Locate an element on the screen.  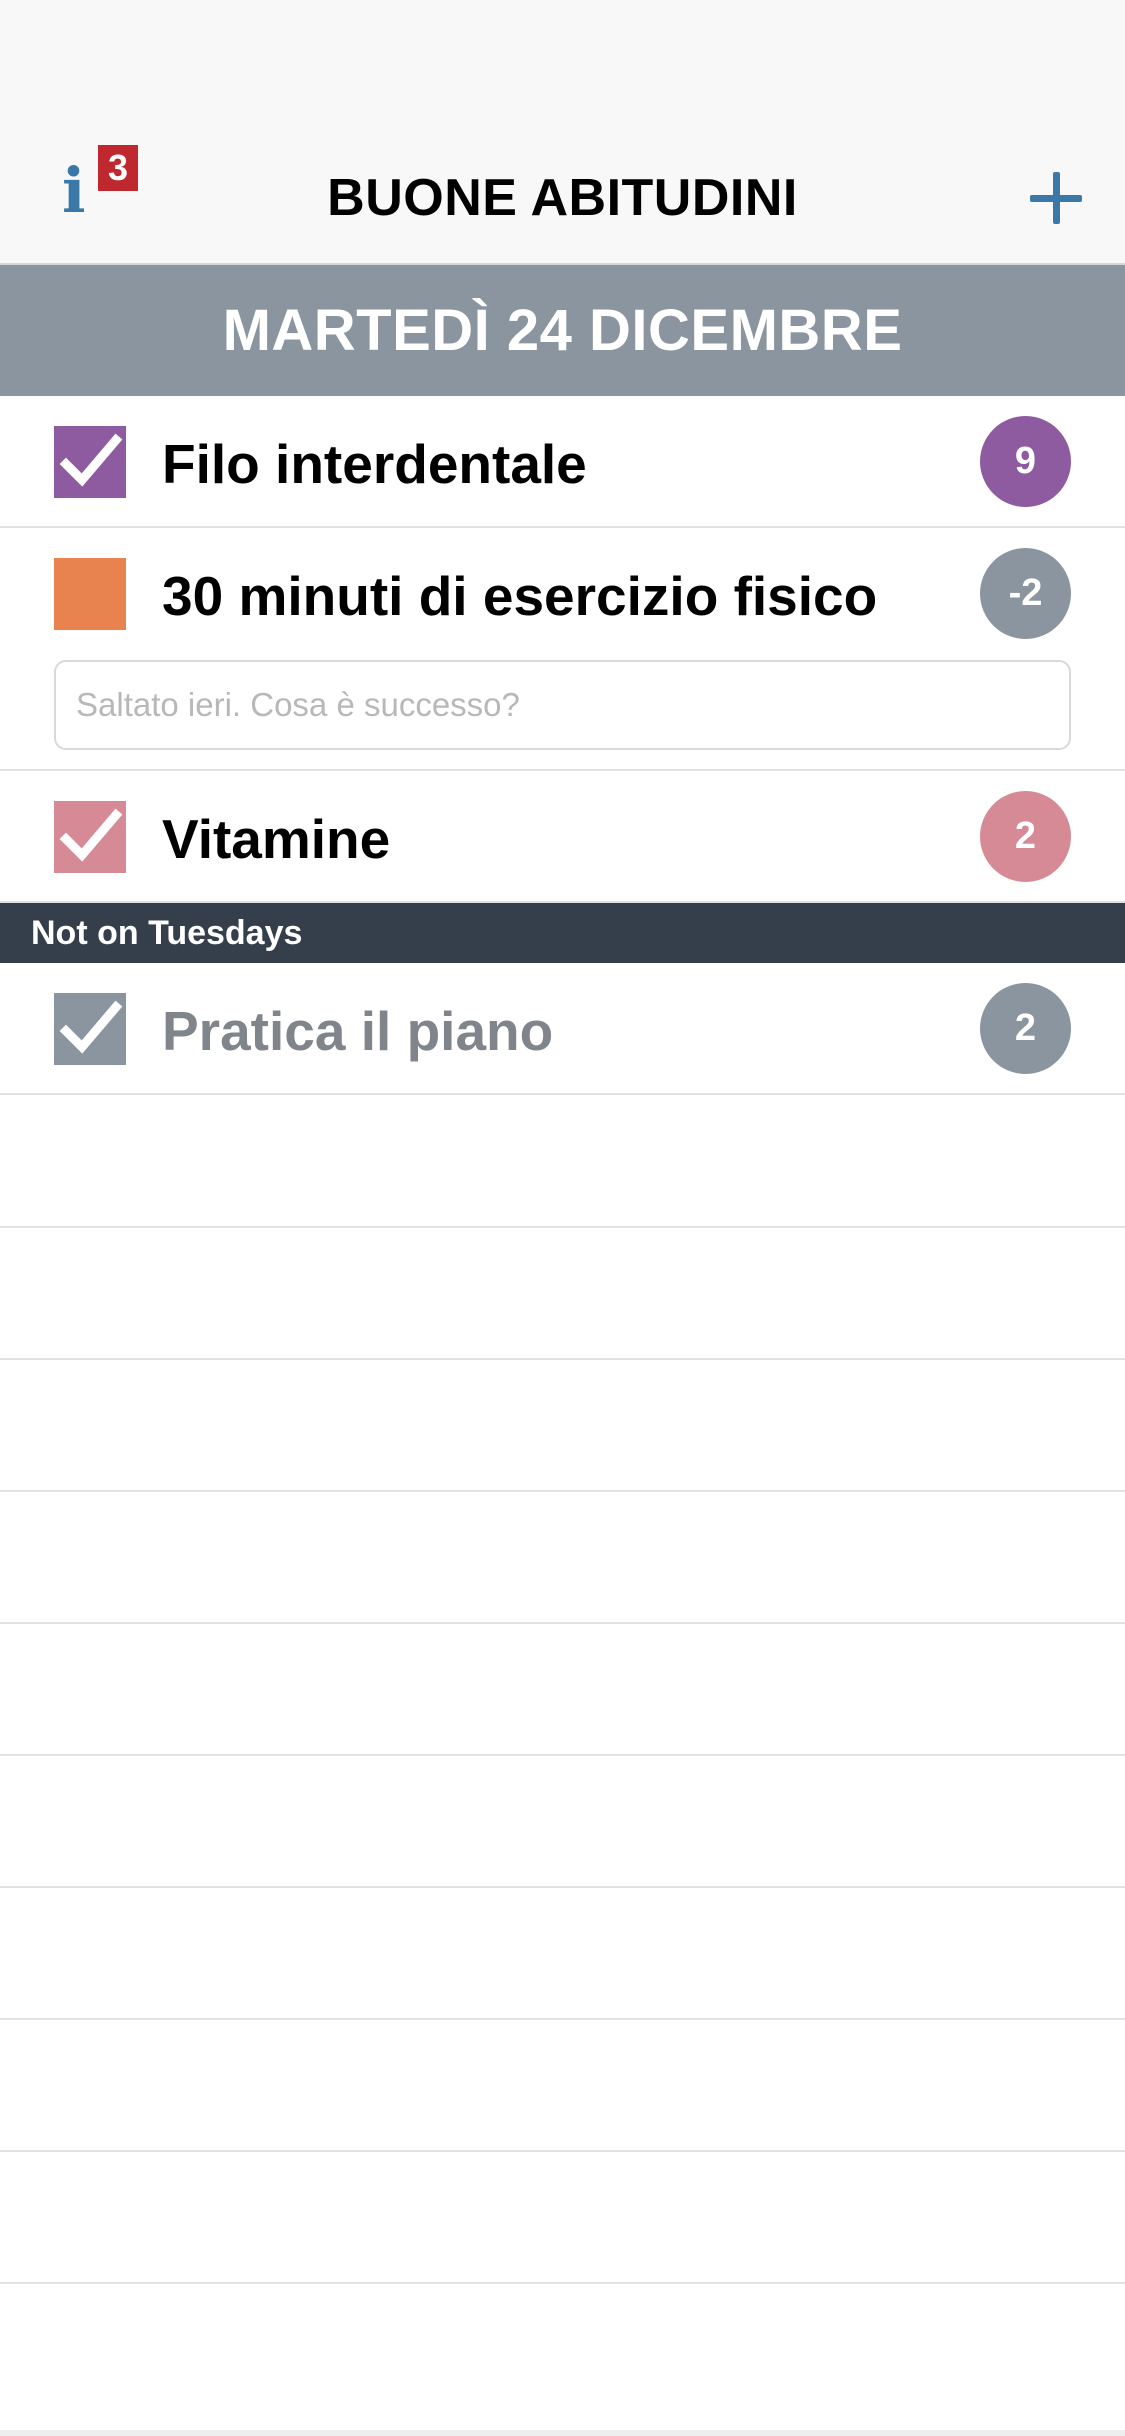
home-indicator is located at coordinates (562, 2433).